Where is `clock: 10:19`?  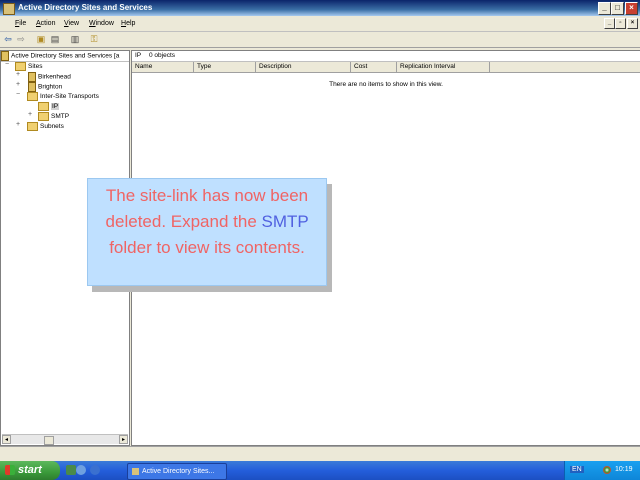
clock: 10:19 is located at coordinates (624, 469).